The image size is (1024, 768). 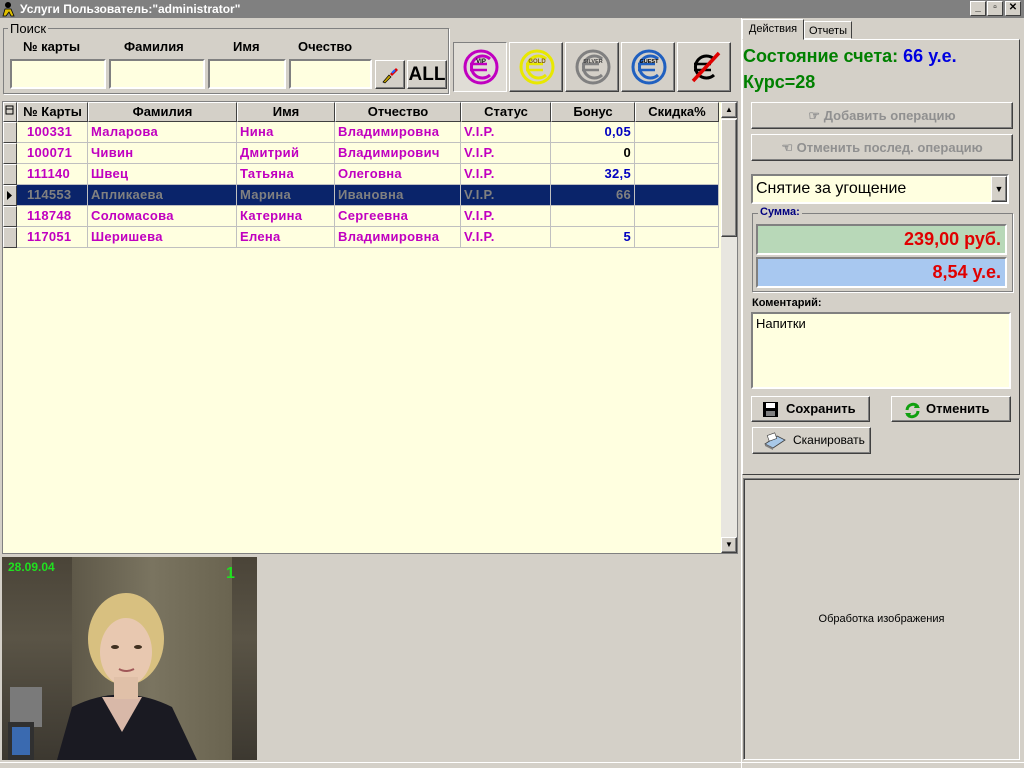 What do you see at coordinates (828, 30) in the screenshot?
I see `tab-reports: Отчеты` at bounding box center [828, 30].